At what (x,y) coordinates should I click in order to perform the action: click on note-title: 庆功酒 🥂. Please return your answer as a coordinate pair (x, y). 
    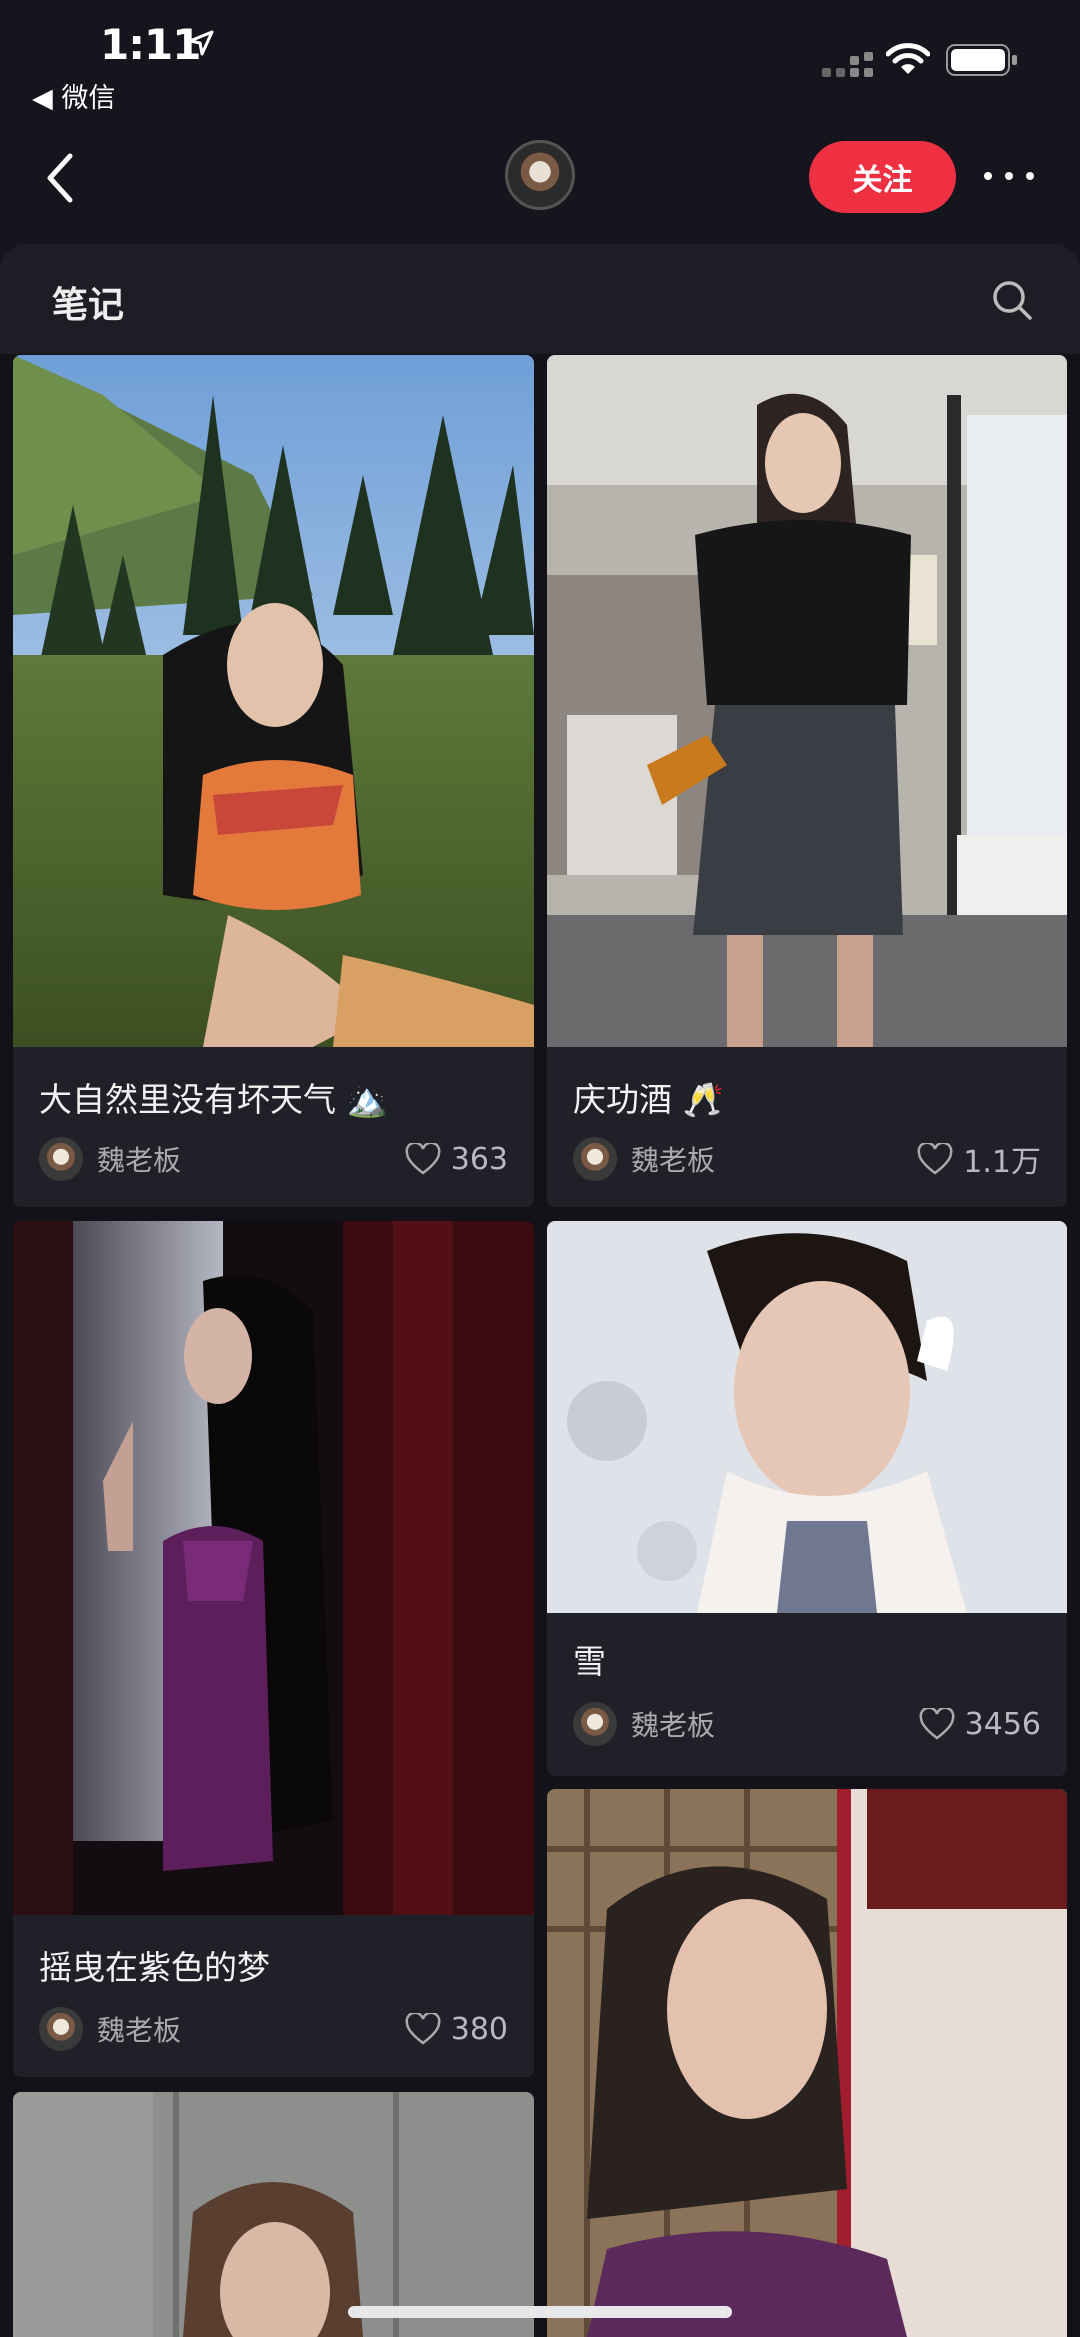
    Looking at the image, I should click on (648, 1099).